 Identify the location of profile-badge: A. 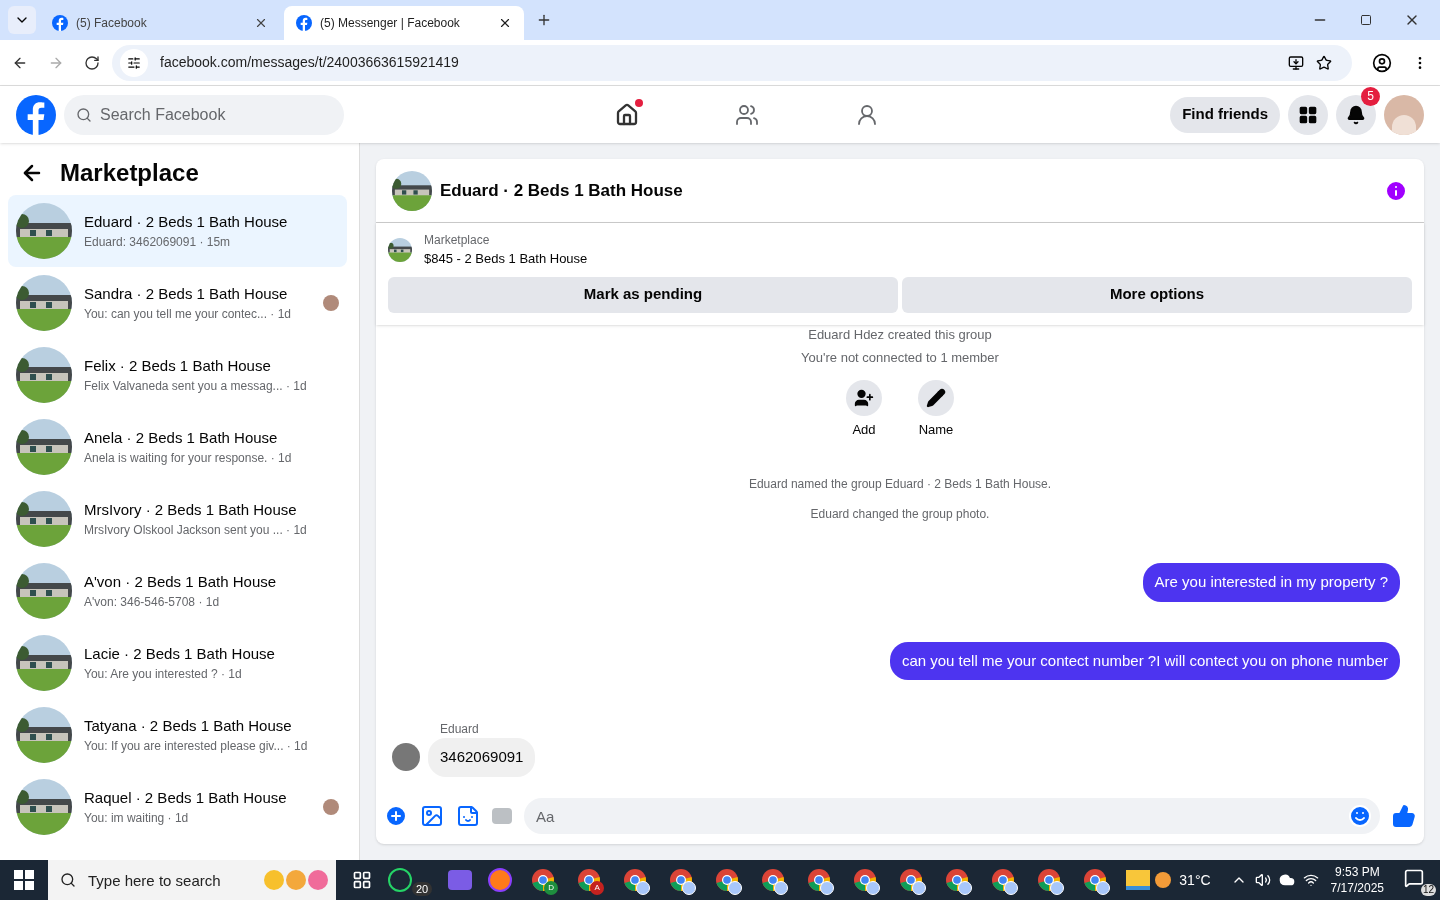
(597, 888).